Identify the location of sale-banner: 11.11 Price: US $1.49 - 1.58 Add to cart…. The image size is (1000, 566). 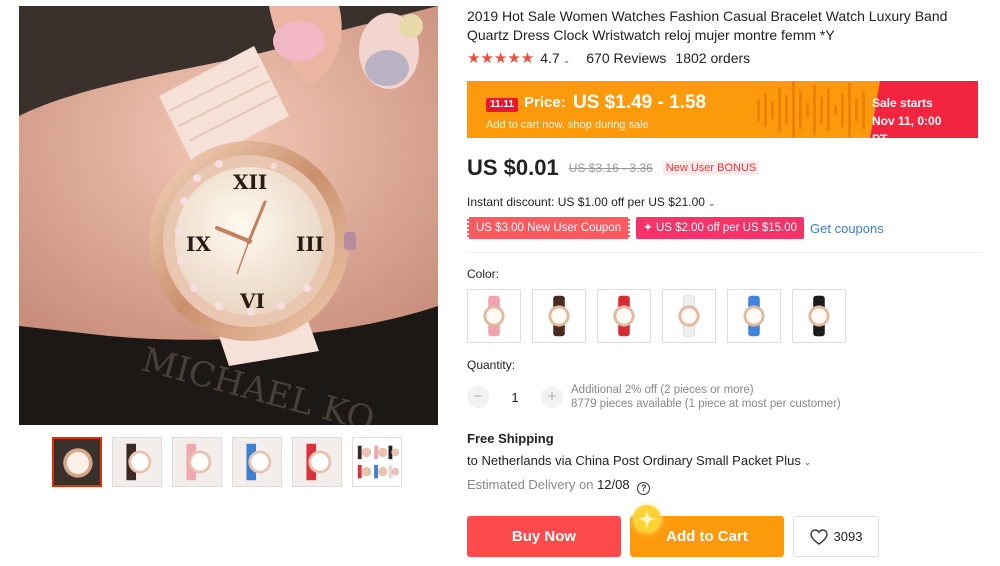
(722, 109).